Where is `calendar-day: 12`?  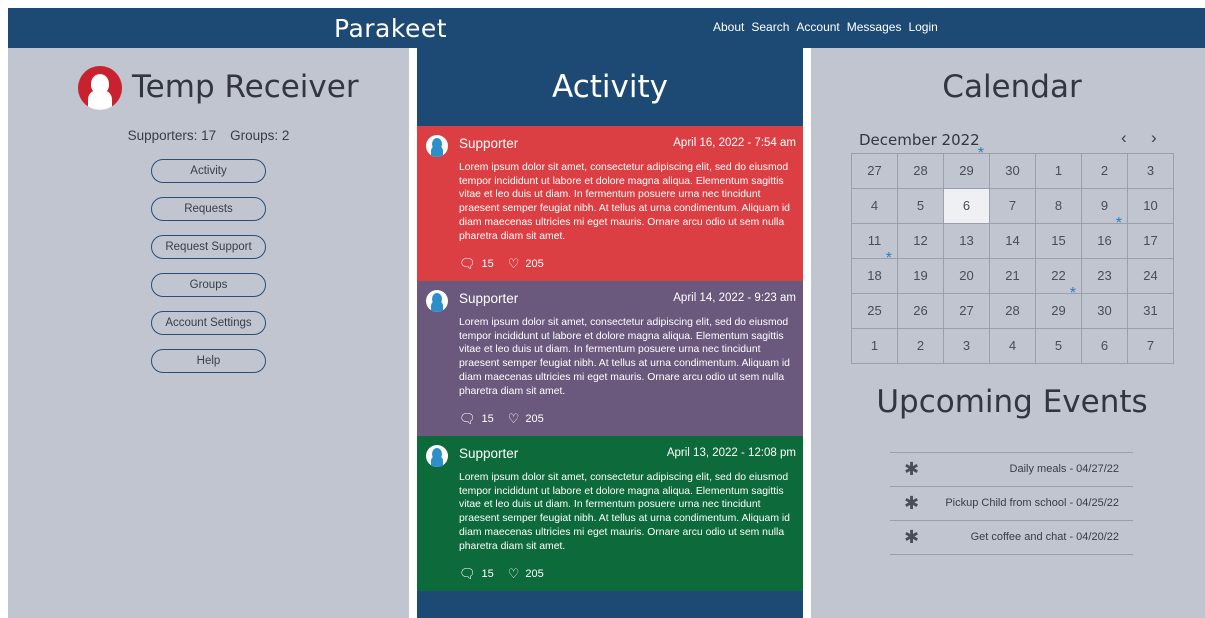
calendar-day: 12 is located at coordinates (921, 241).